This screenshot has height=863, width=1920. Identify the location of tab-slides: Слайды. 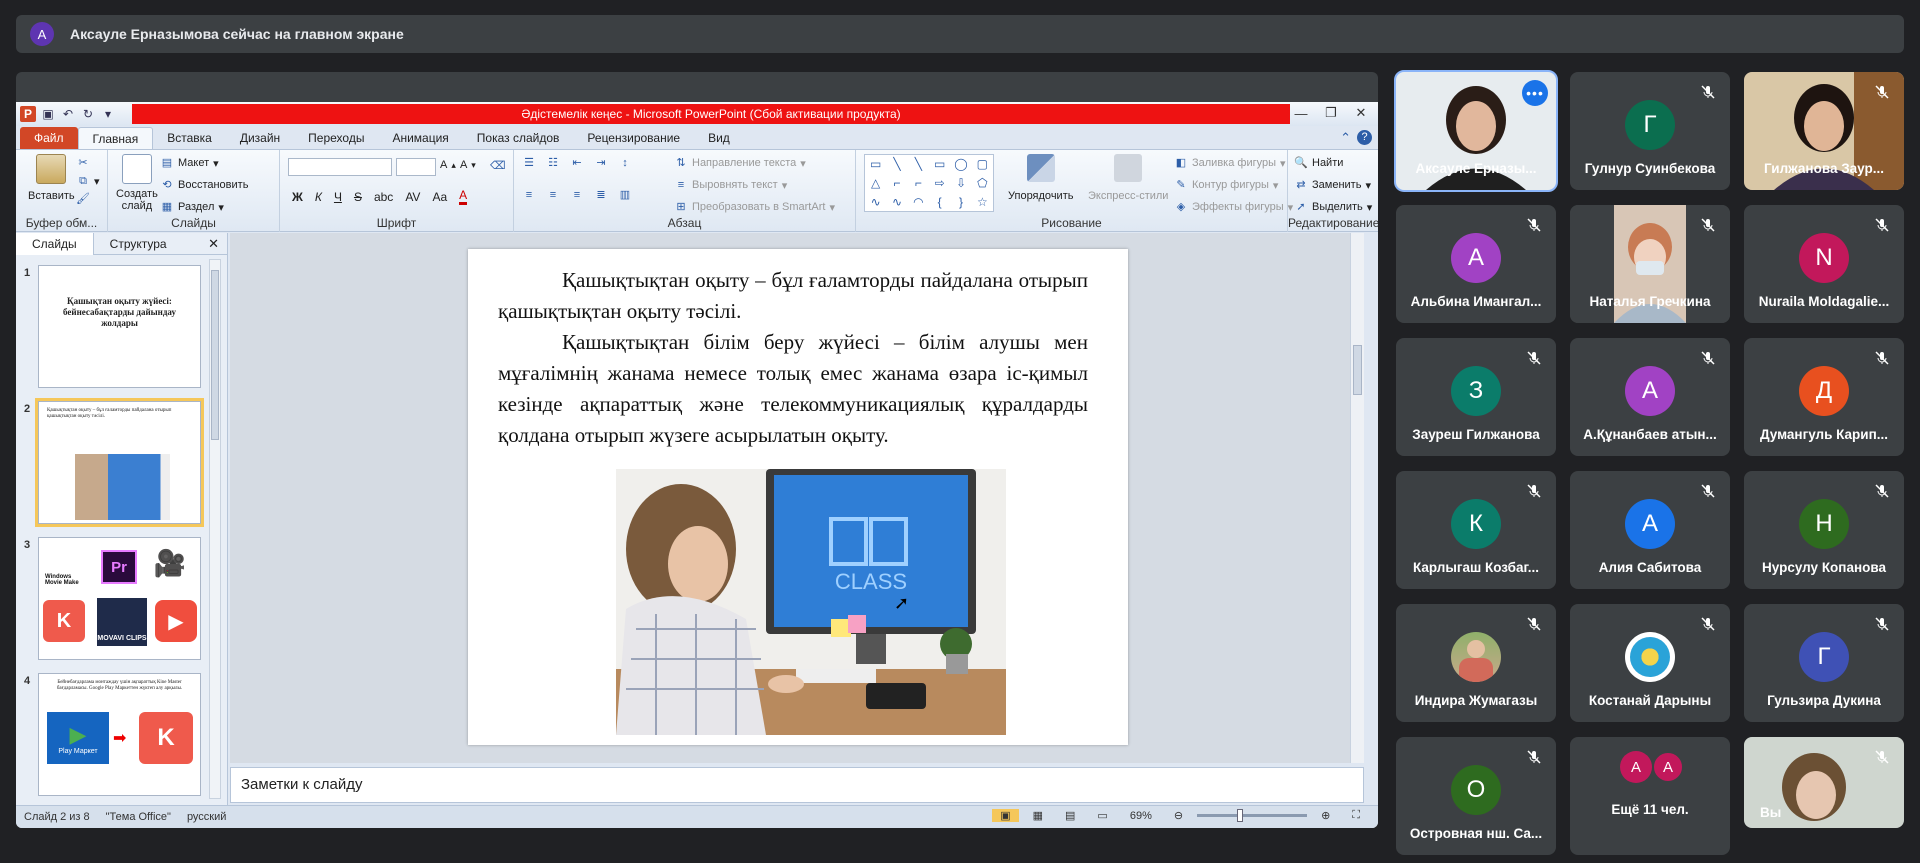
(55, 243).